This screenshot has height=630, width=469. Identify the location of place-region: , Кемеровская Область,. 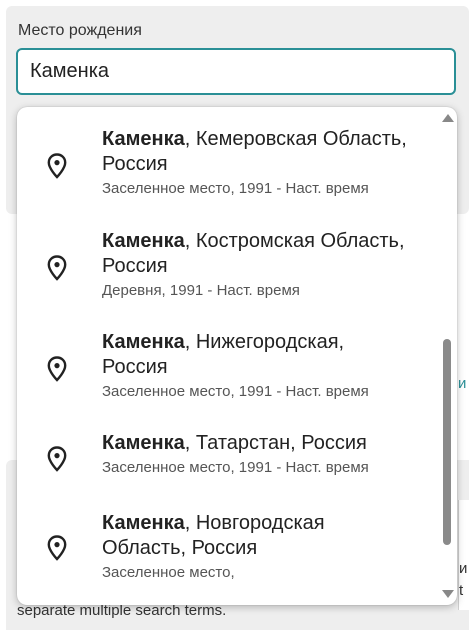
(295, 139).